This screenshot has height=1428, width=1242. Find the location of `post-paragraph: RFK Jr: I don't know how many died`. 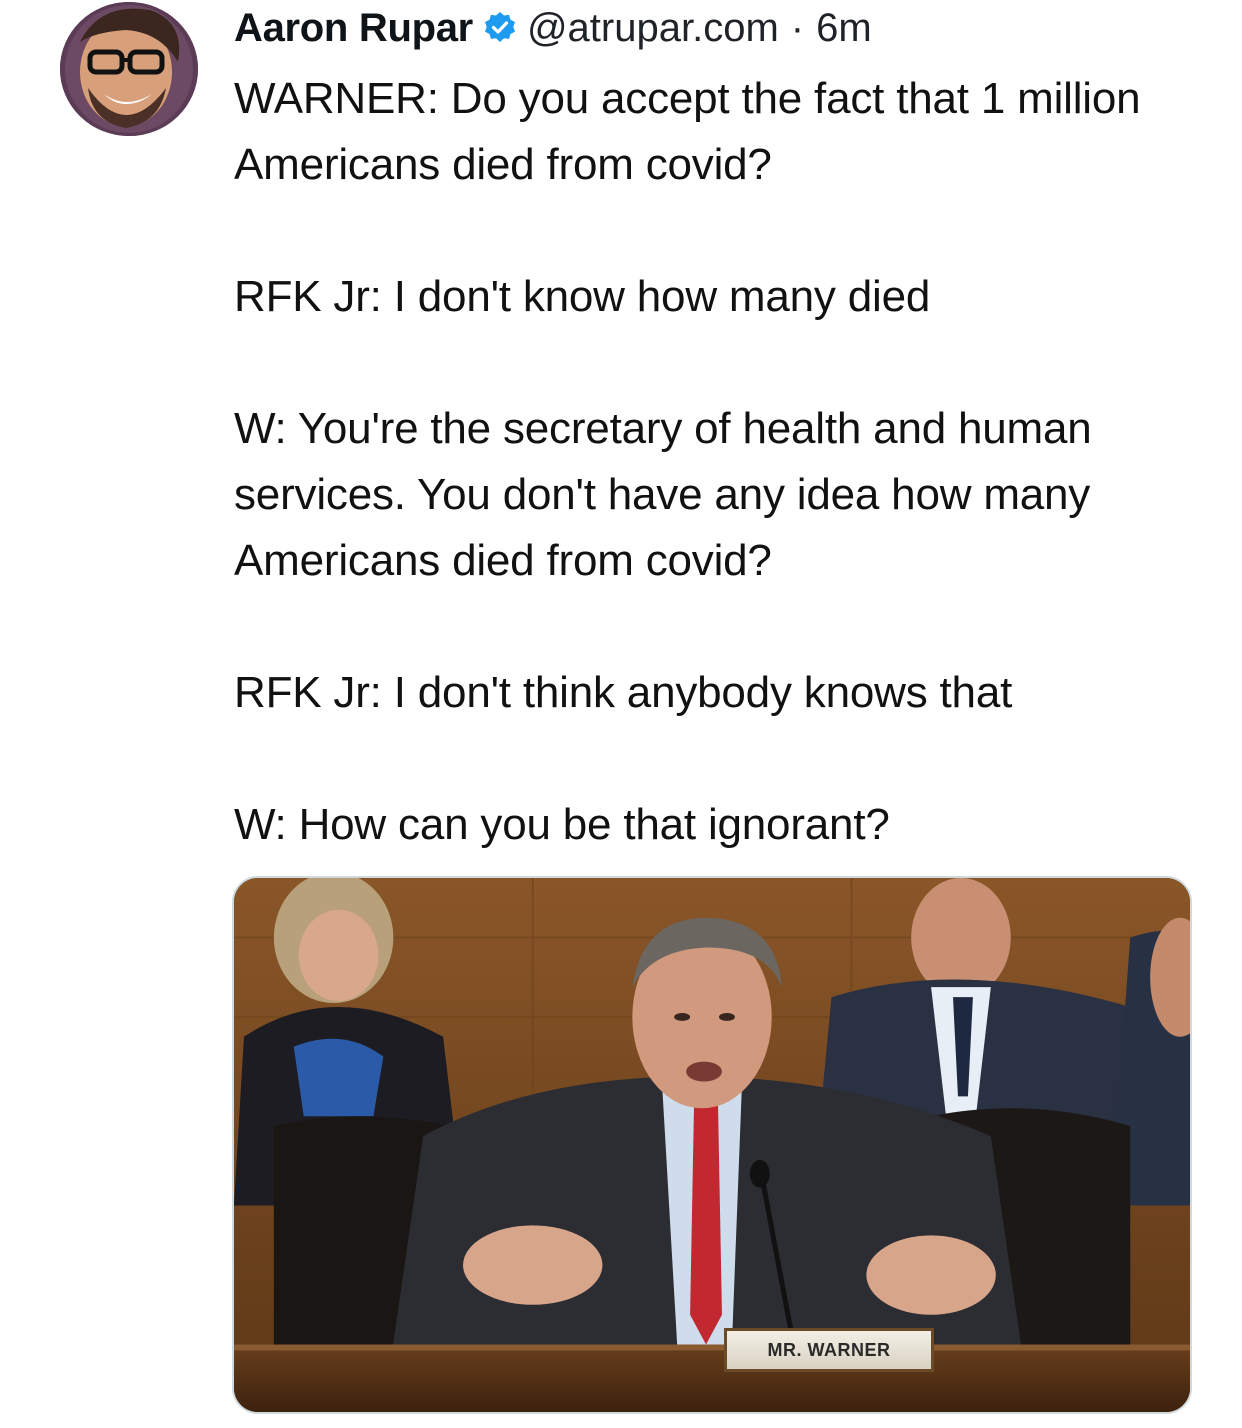

post-paragraph: RFK Jr: I don't know how many died is located at coordinates (582, 296).